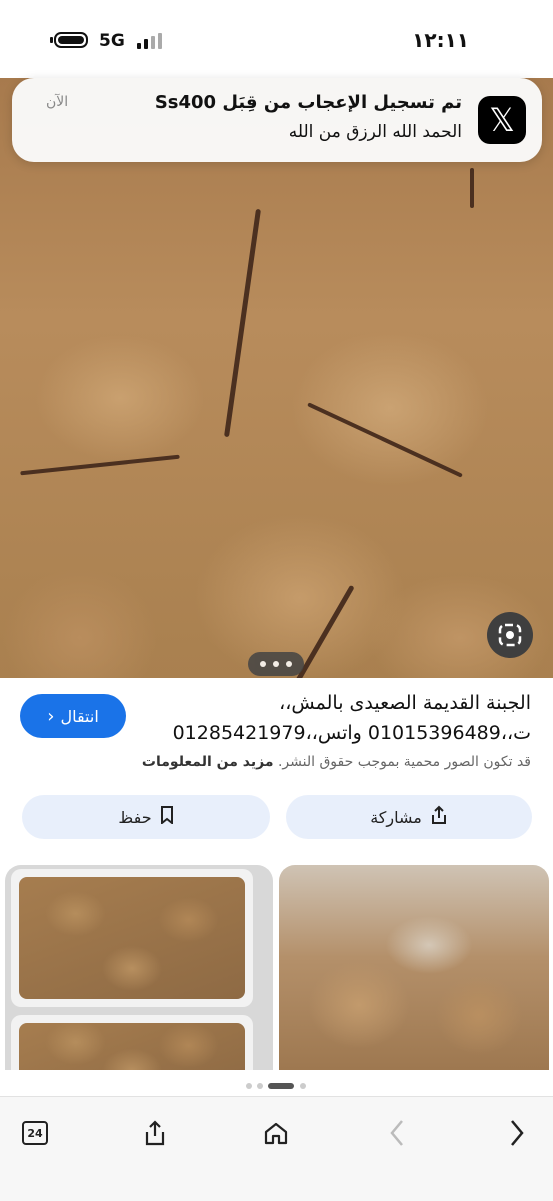  What do you see at coordinates (132, 938) in the screenshot?
I see `tray-top` at bounding box center [132, 938].